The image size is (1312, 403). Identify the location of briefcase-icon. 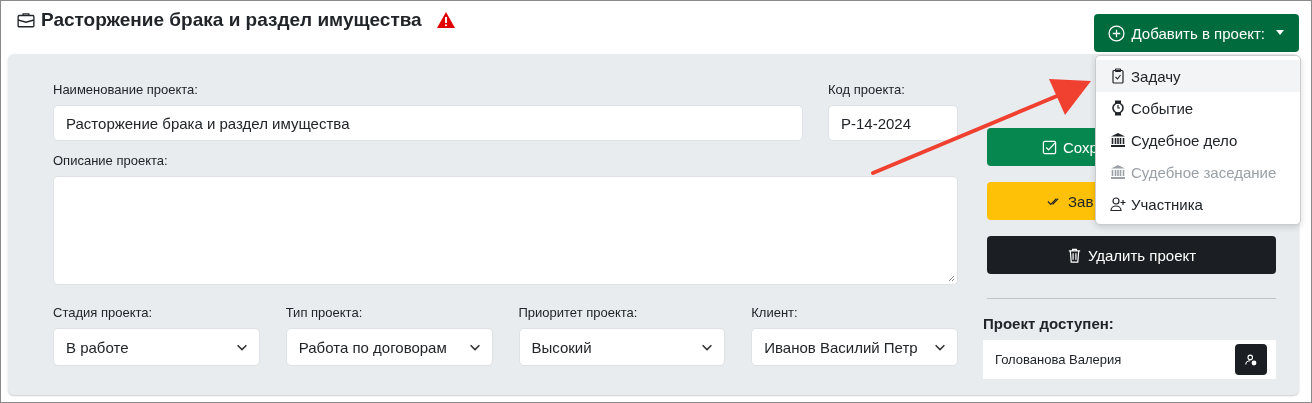
(26, 20).